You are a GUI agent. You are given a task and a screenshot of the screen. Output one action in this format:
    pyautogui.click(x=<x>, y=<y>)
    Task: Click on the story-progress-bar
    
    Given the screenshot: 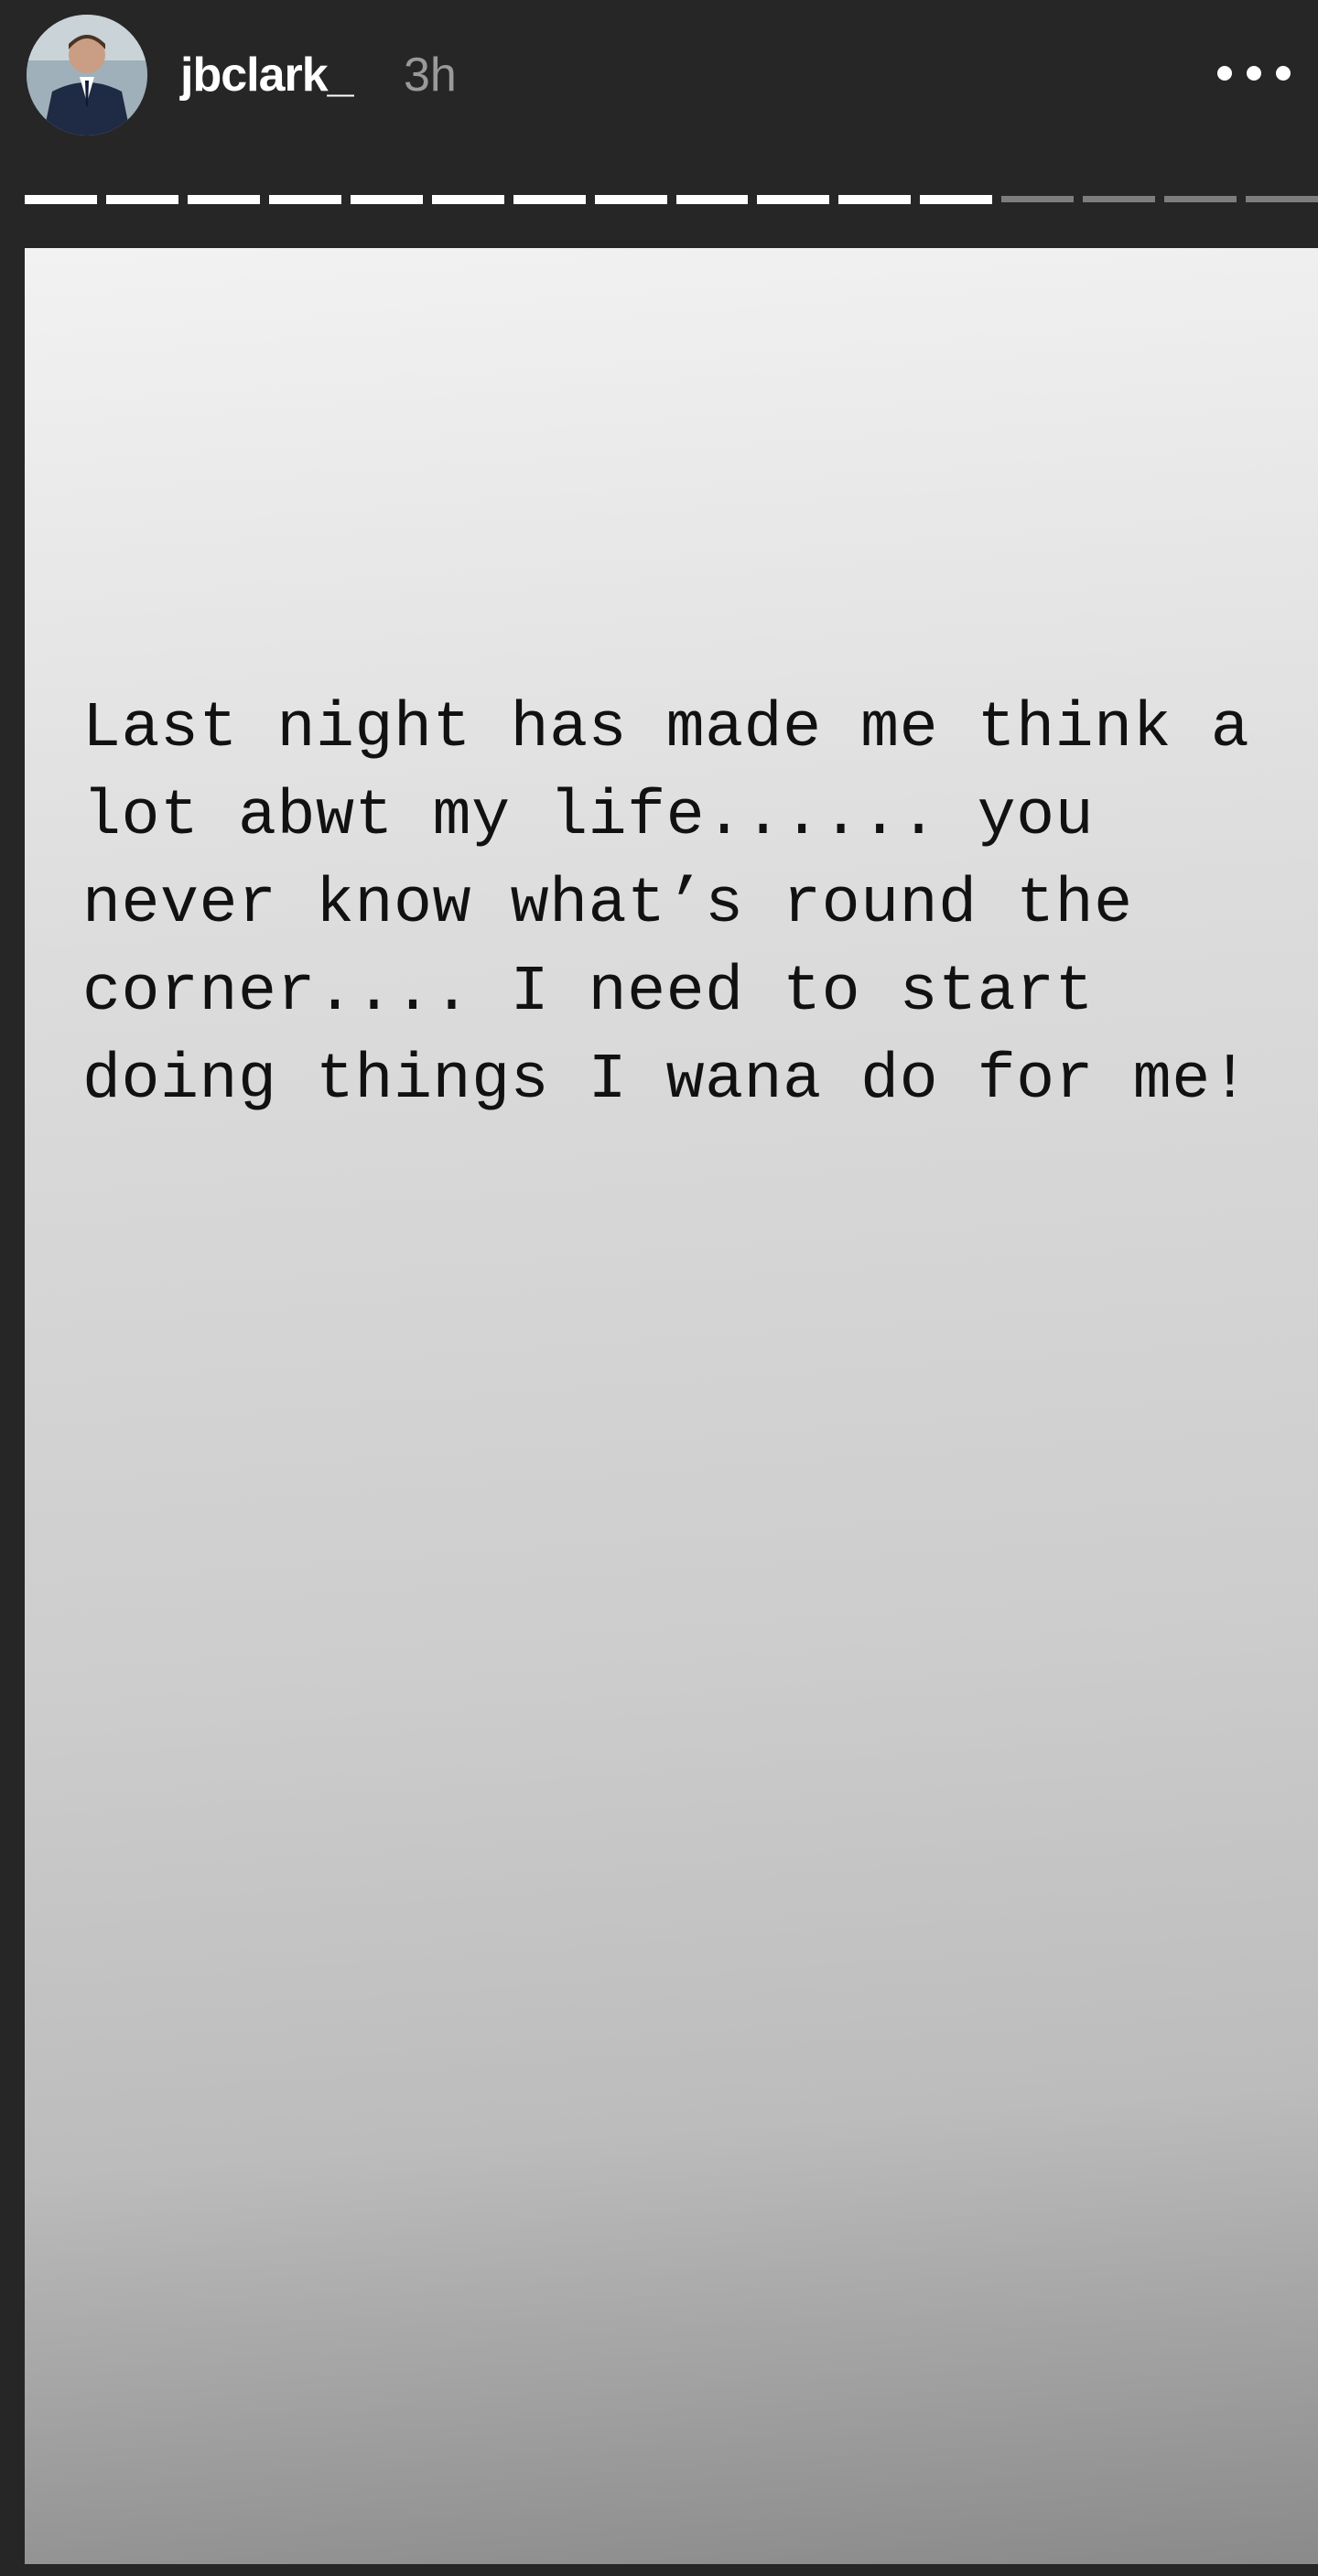 What is the action you would take?
    pyautogui.click(x=671, y=200)
    